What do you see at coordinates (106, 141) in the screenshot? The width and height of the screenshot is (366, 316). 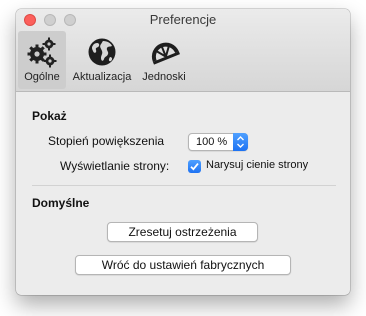 I see `zoom-label: Stopień powiększenia` at bounding box center [106, 141].